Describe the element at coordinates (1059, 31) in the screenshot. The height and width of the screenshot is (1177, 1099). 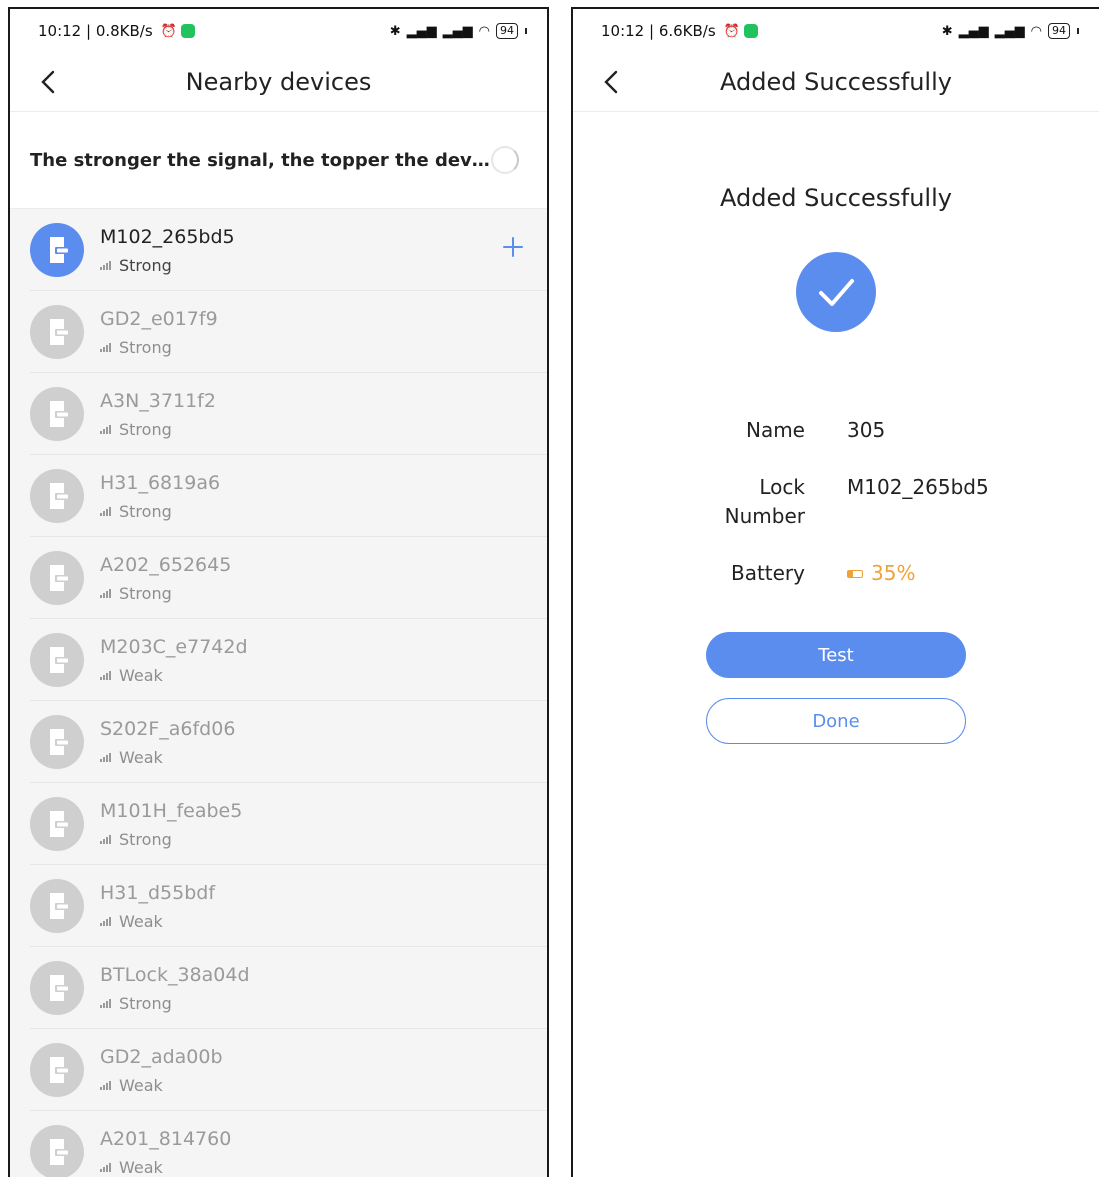
I see `battery-icon: 94` at that location.